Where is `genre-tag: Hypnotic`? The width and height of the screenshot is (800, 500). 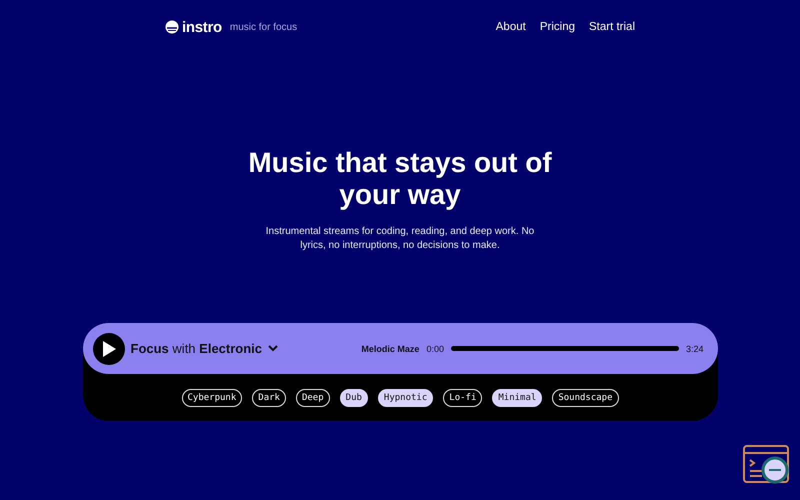 genre-tag: Hypnotic is located at coordinates (406, 398).